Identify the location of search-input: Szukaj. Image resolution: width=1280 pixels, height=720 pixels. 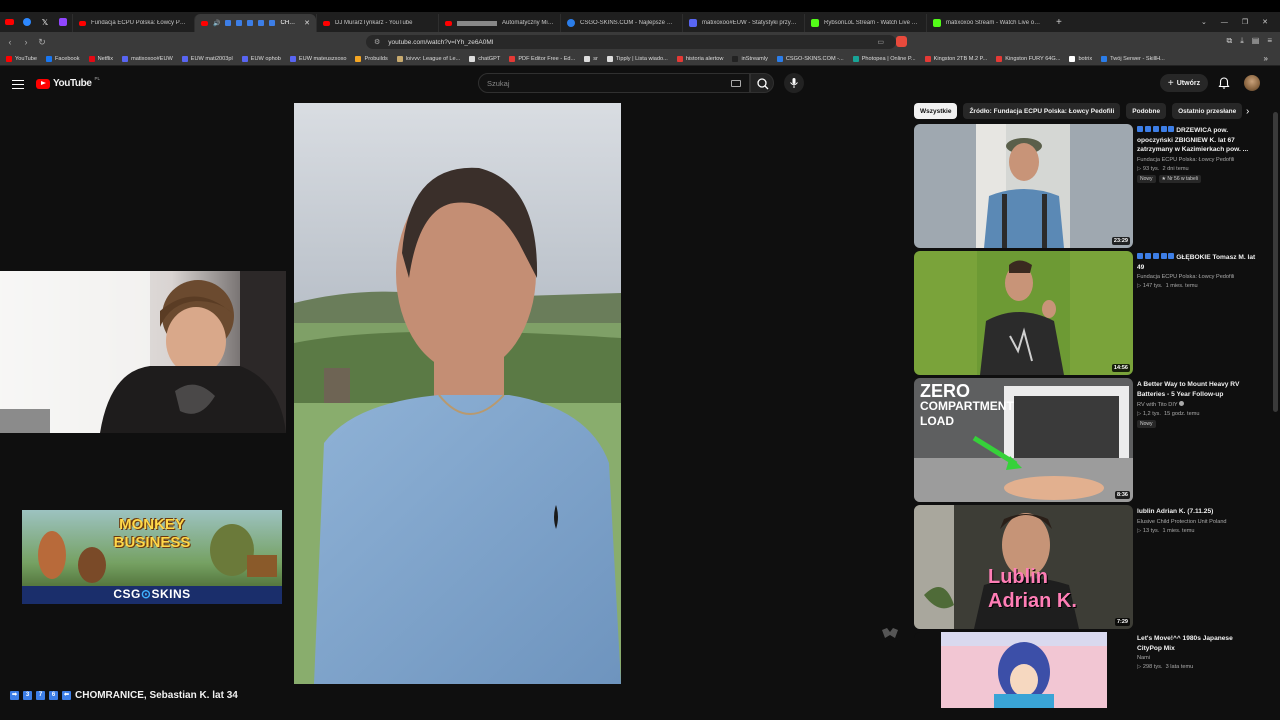
(614, 83).